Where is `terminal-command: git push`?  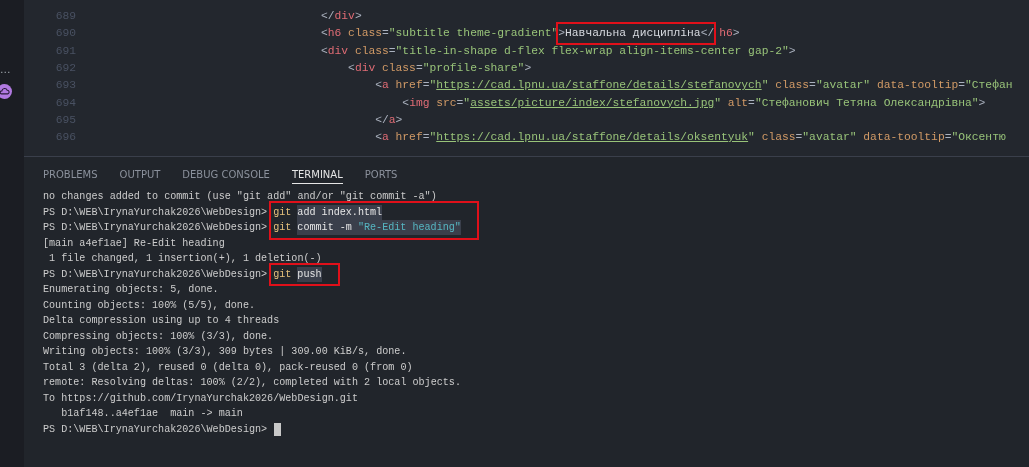
terminal-command: git push is located at coordinates (297, 274).